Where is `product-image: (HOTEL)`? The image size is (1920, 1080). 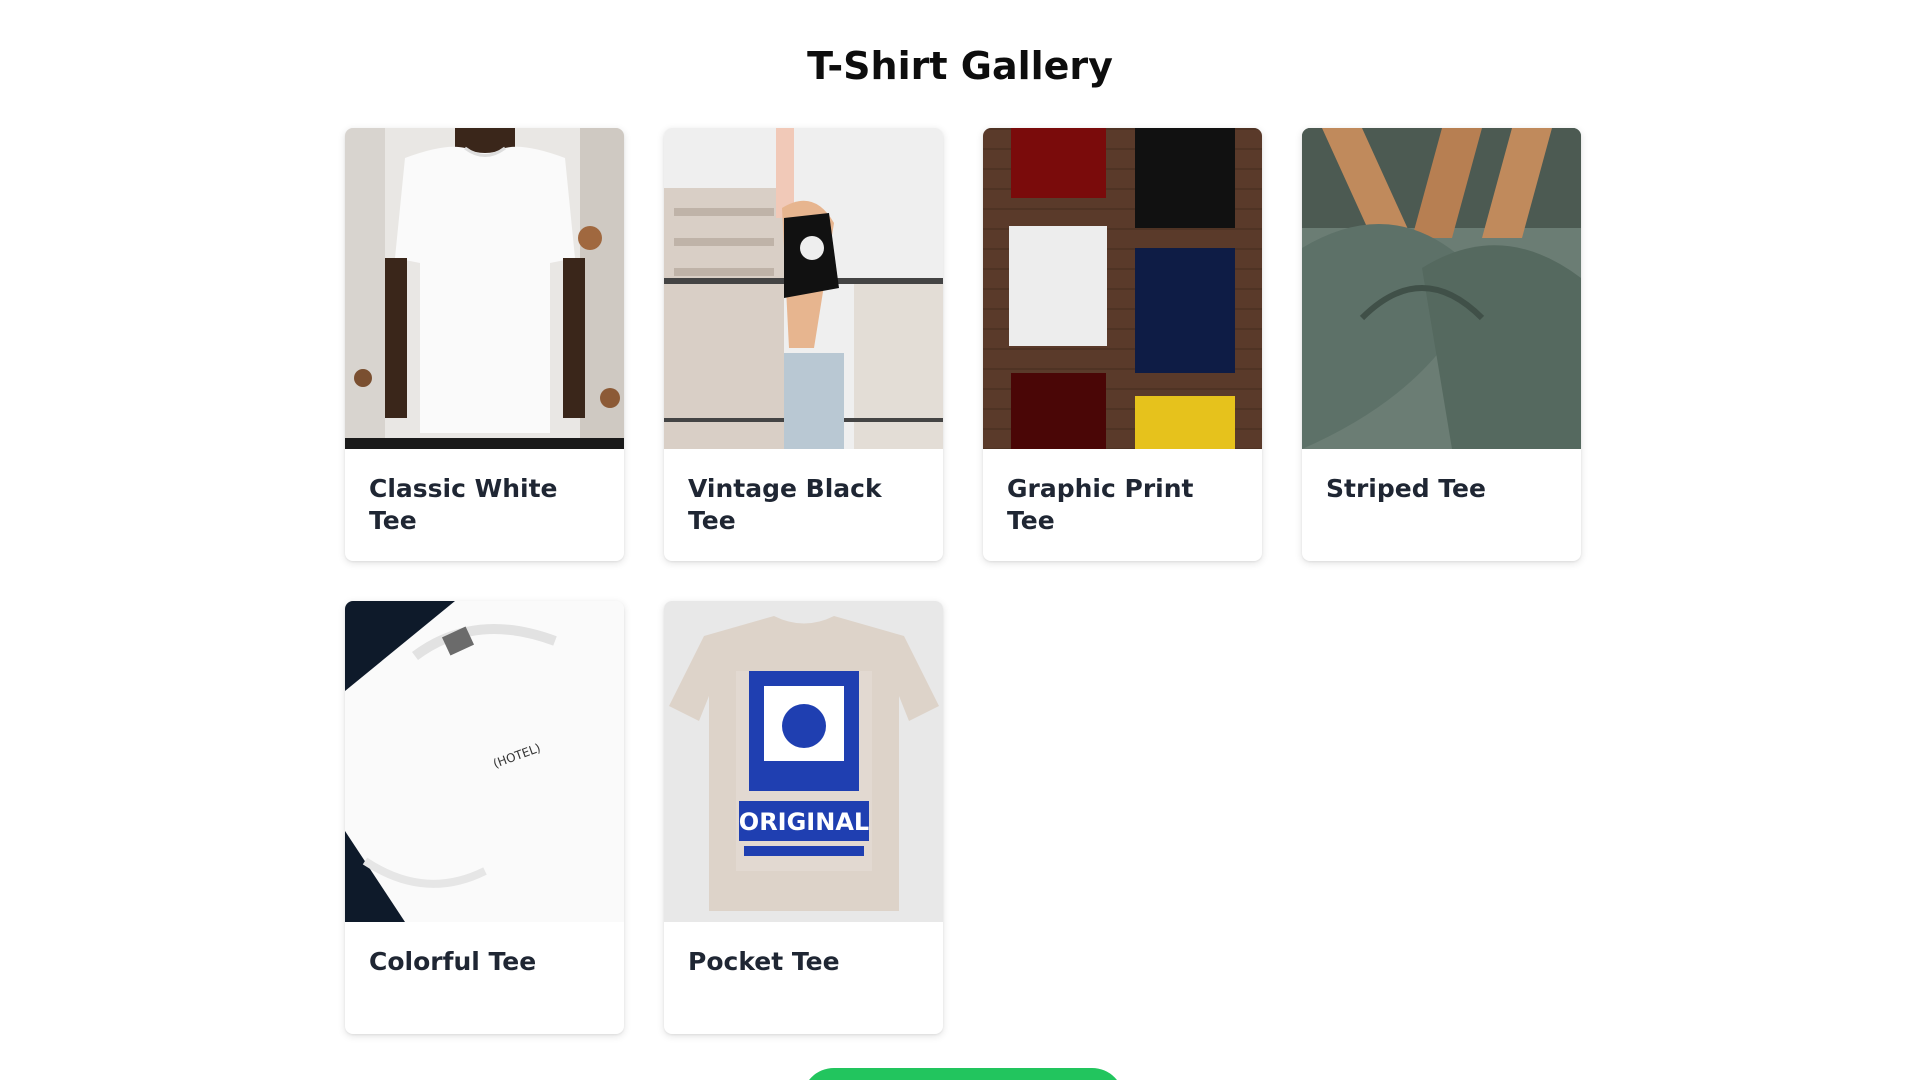
product-image: (HOTEL) is located at coordinates (484, 761).